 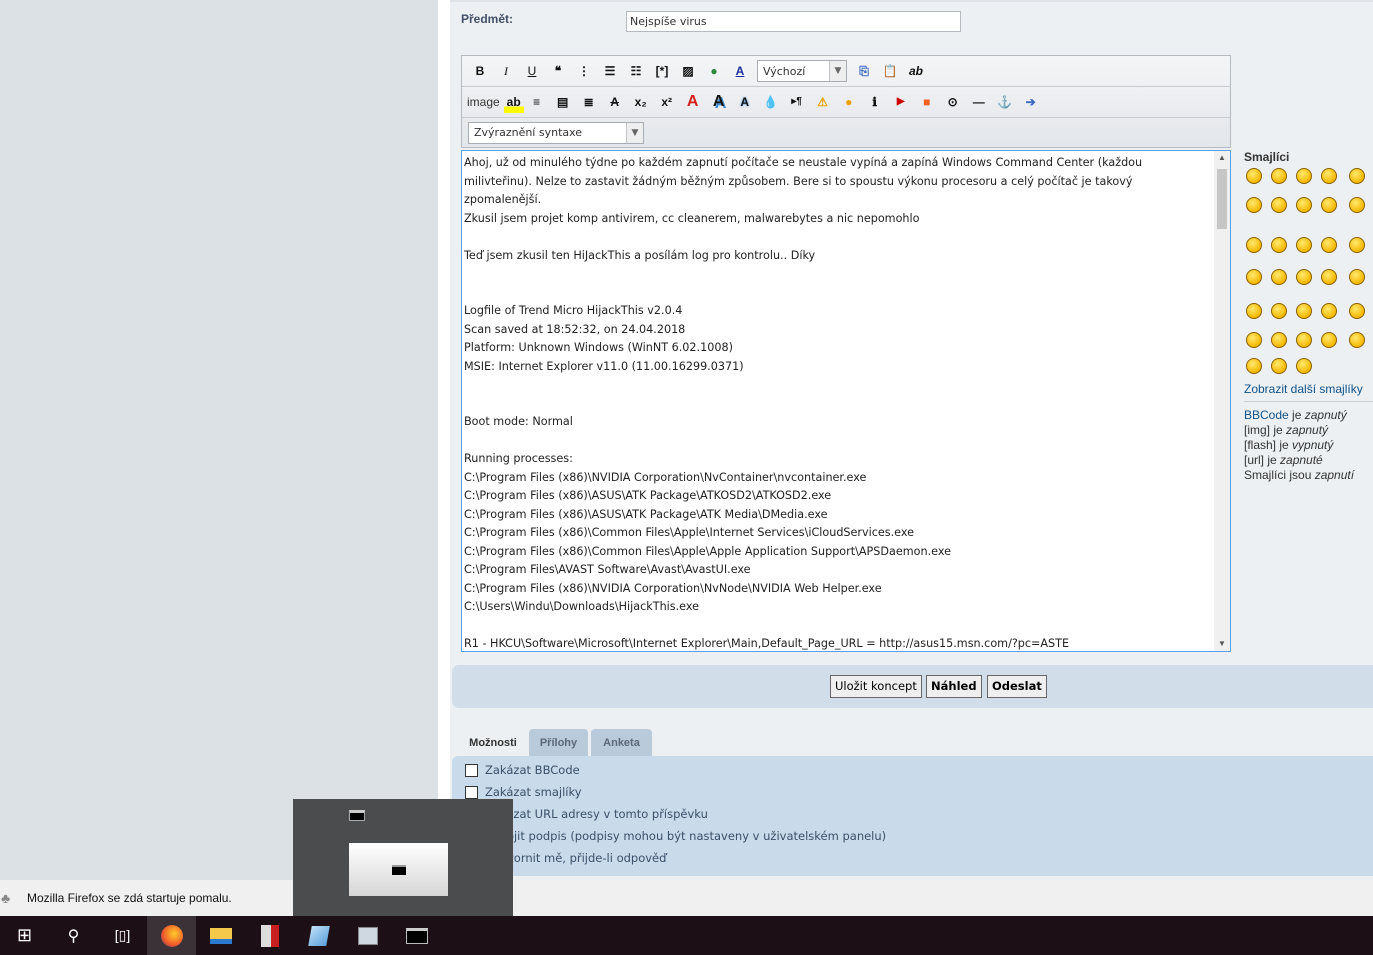 I want to click on save-draft-button: Uložit koncept, so click(x=876, y=686).